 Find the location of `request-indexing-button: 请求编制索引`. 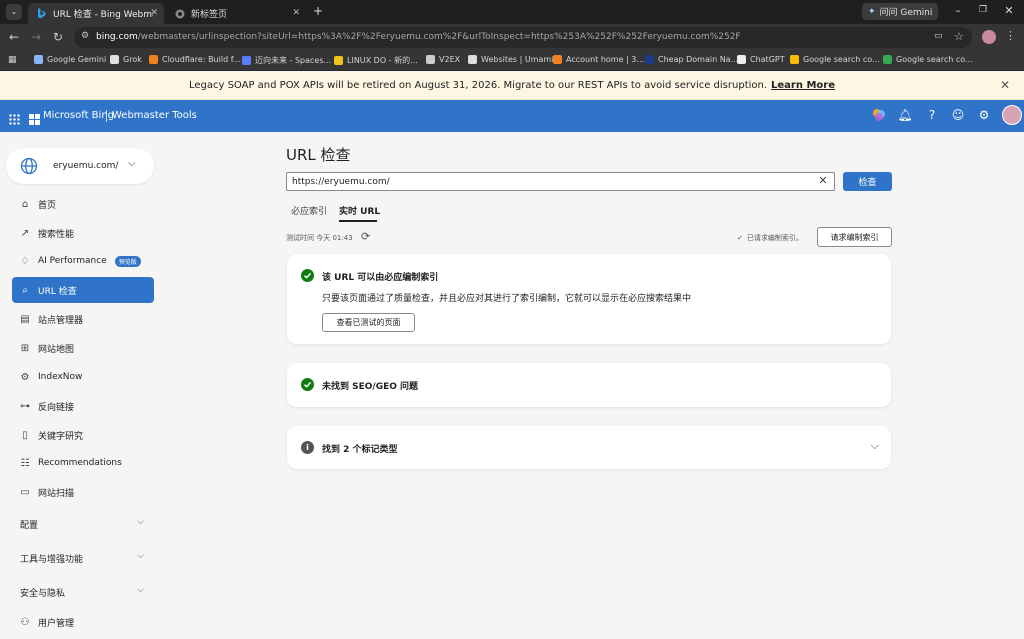

request-indexing-button: 请求编制索引 is located at coordinates (854, 237).